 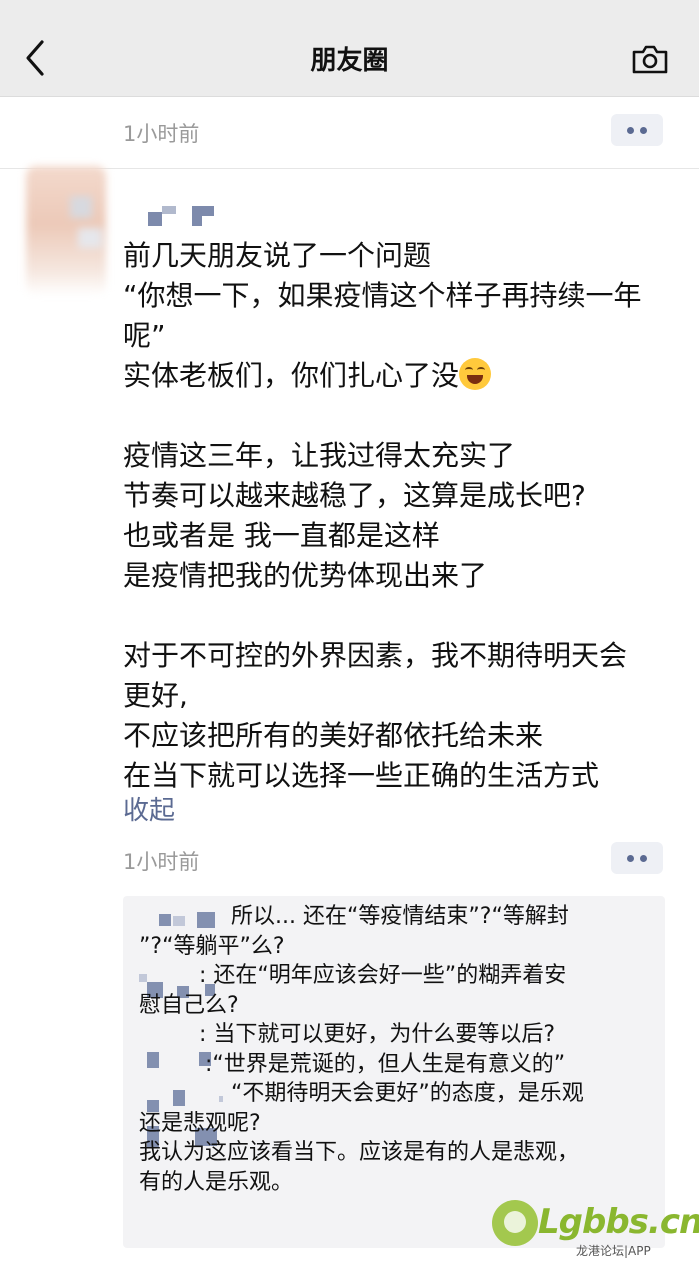 What do you see at coordinates (291, 375) in the screenshot?
I see `post-line: 实体老板们，你们扎心了没` at bounding box center [291, 375].